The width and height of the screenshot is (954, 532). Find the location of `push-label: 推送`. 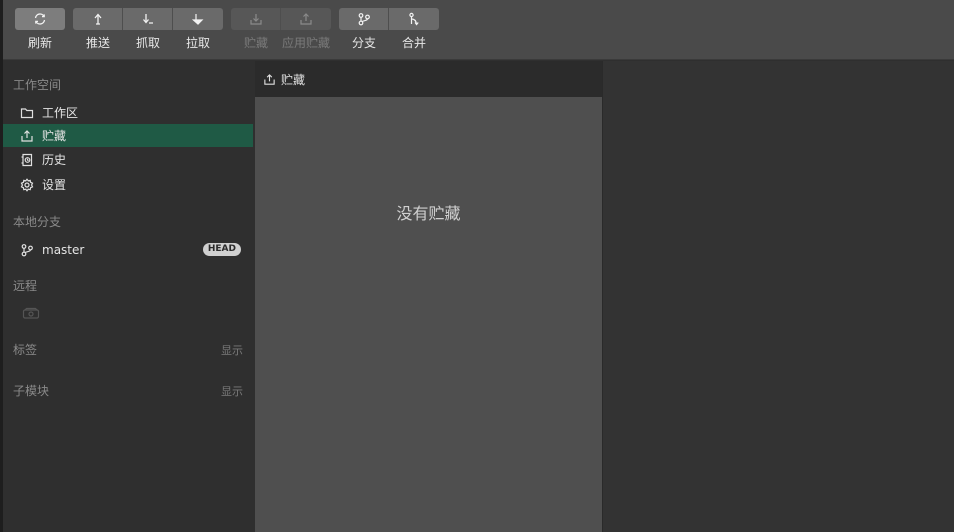

push-label: 推送 is located at coordinates (97, 43).